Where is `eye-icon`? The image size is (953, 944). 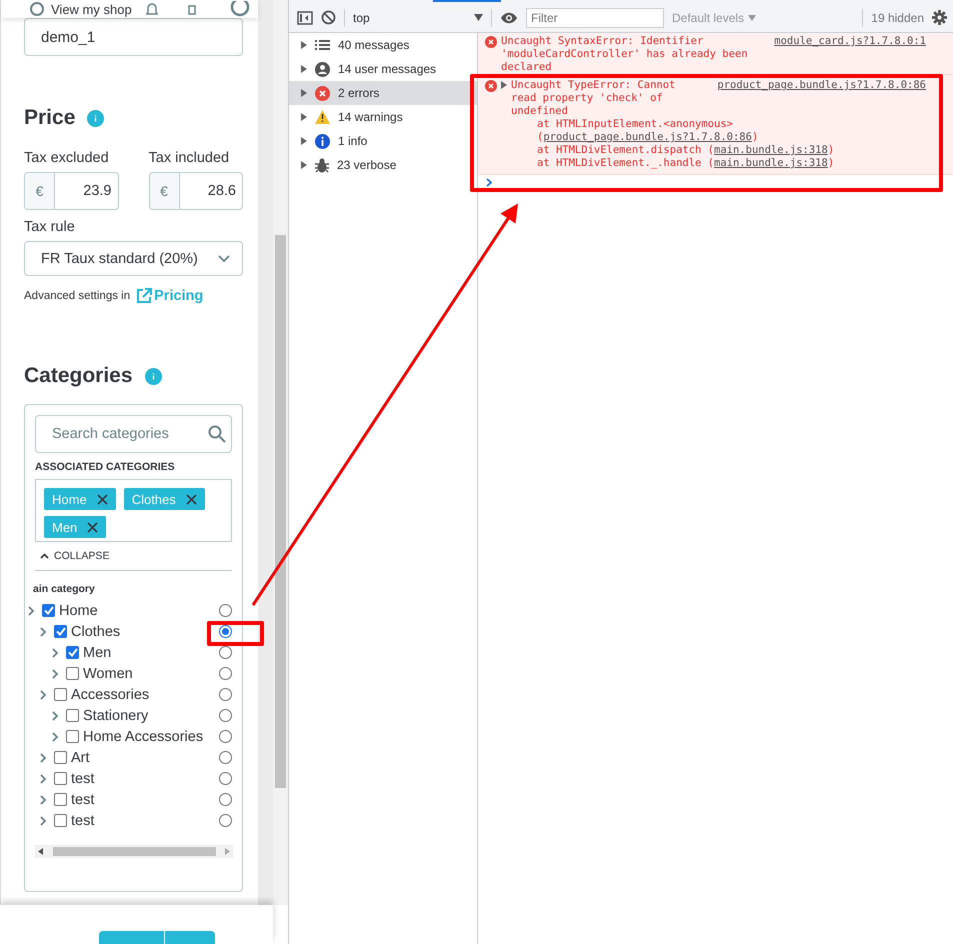
eye-icon is located at coordinates (509, 18).